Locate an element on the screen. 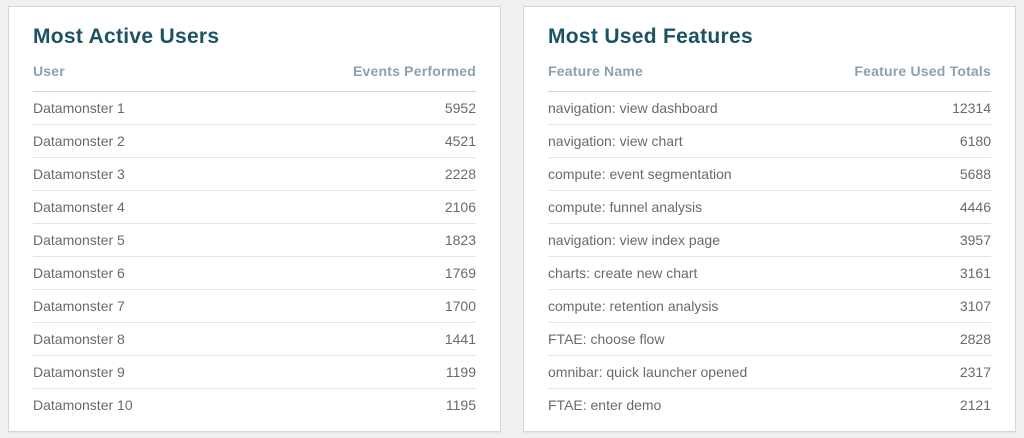 This screenshot has height=438, width=1024. column-header-events-performed: Events Performed is located at coordinates (365, 74).